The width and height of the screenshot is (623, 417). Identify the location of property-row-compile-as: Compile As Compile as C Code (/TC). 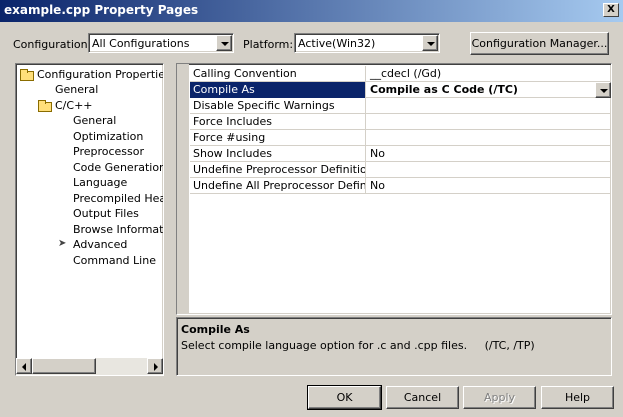
(400, 90).